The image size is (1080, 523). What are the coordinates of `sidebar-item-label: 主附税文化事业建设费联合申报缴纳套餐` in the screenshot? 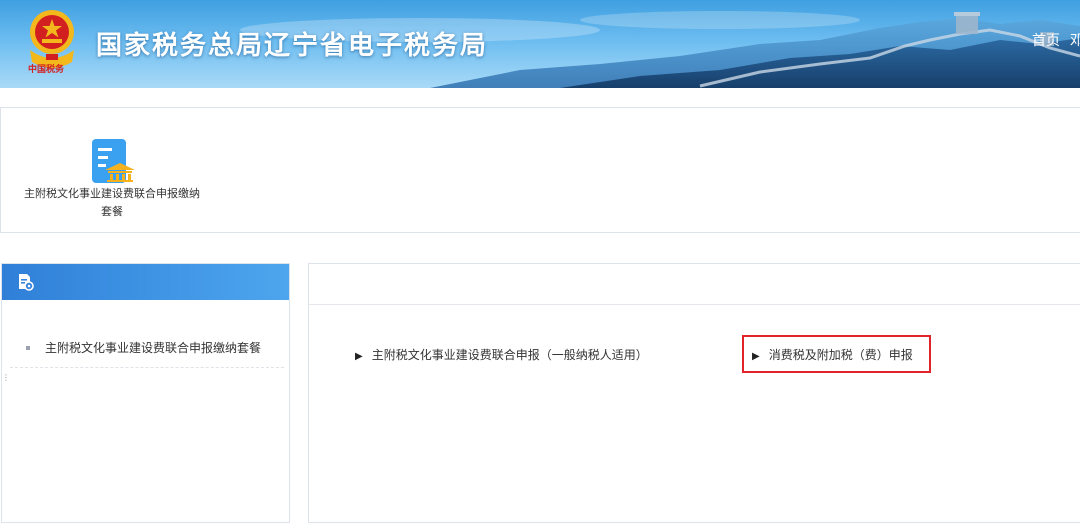 It's located at (153, 348).